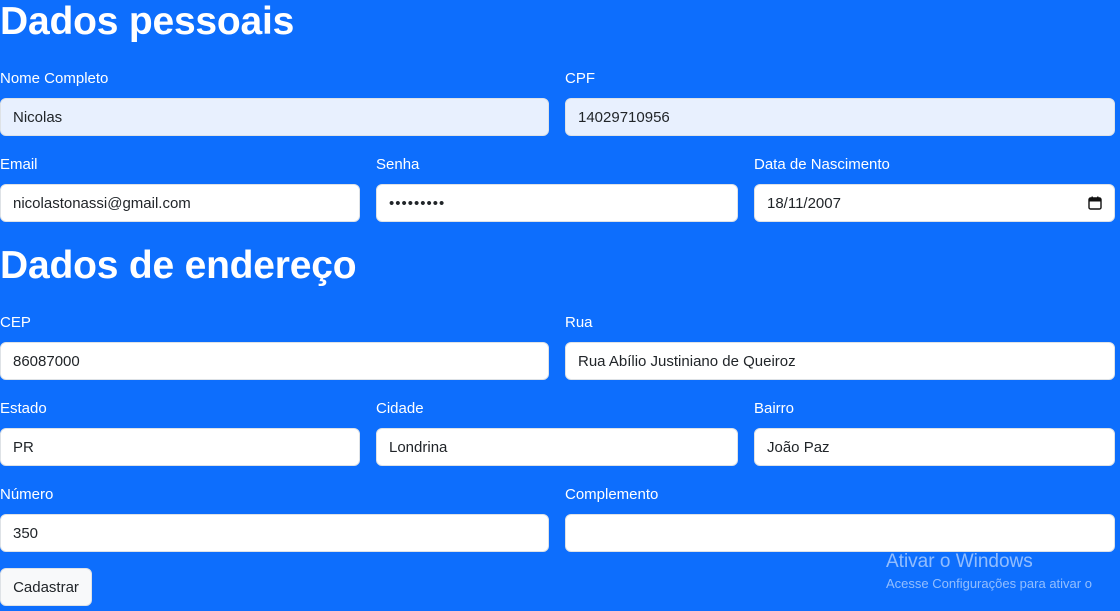 The width and height of the screenshot is (1120, 611). What do you see at coordinates (557, 203) in the screenshot?
I see `senha-input` at bounding box center [557, 203].